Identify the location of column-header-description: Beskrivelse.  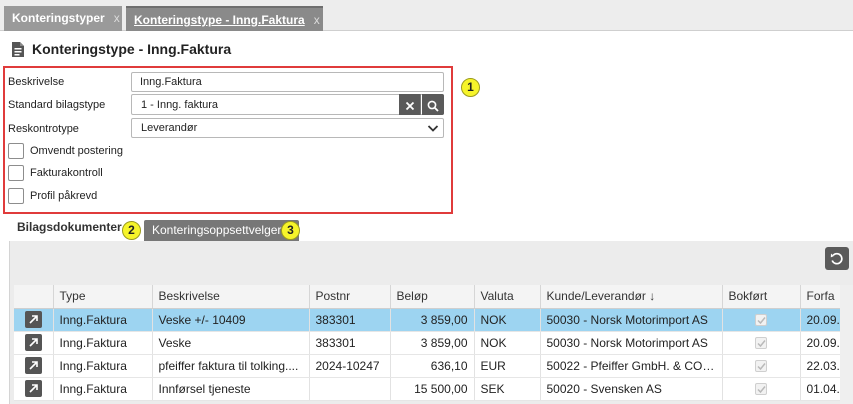
(231, 297).